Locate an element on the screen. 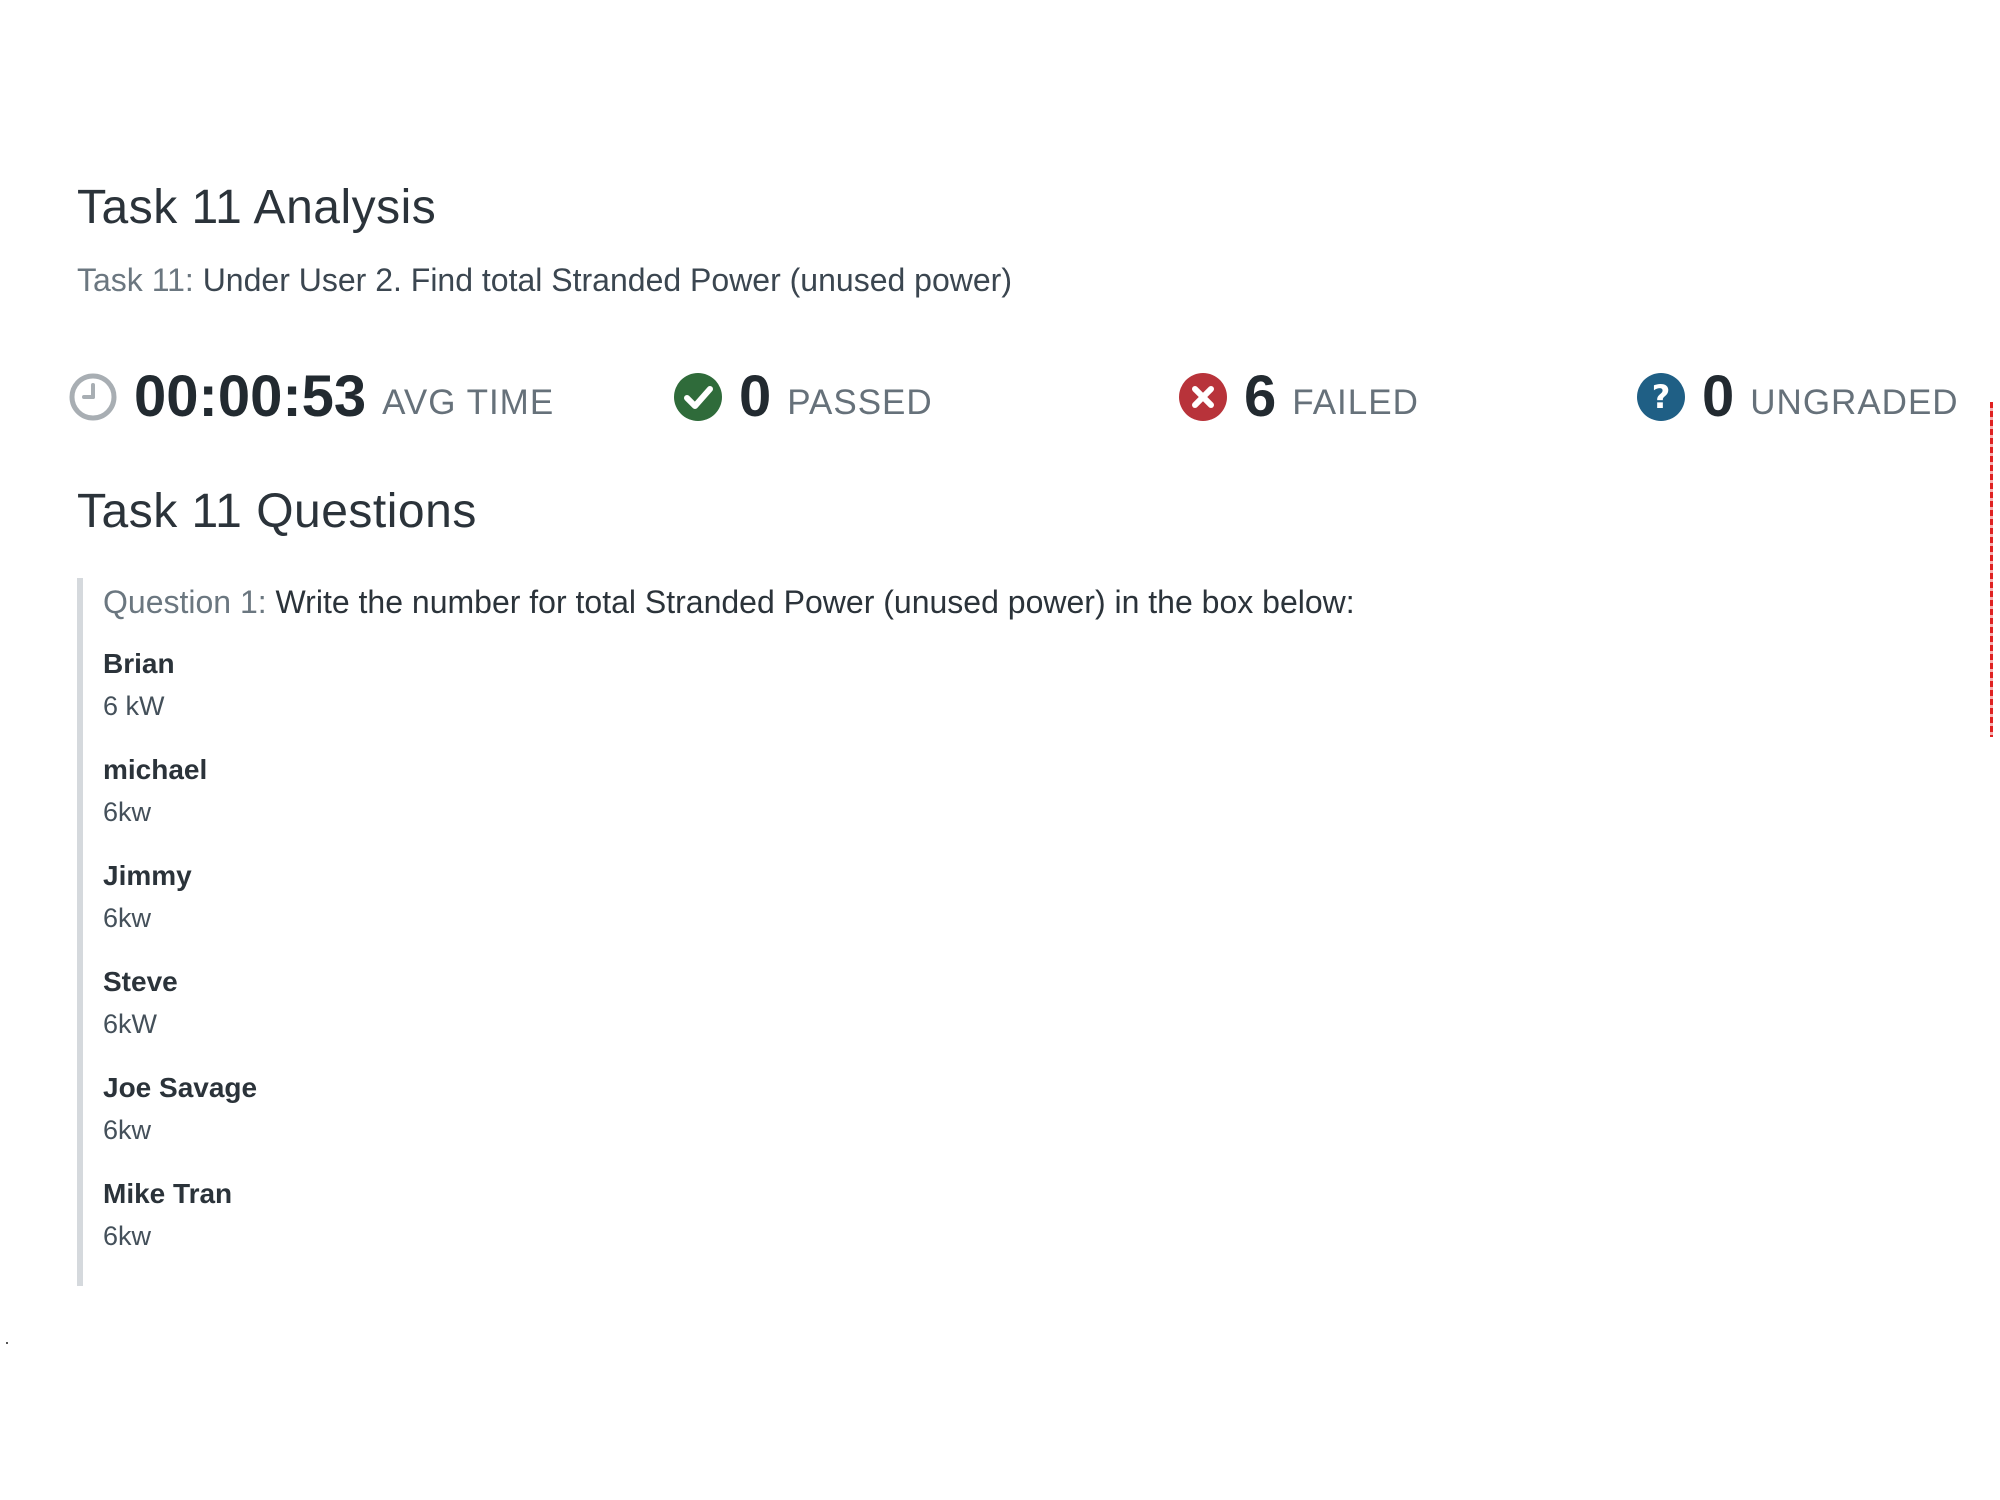 This screenshot has height=1500, width=2000. failed-value: 6 is located at coordinates (1260, 396).